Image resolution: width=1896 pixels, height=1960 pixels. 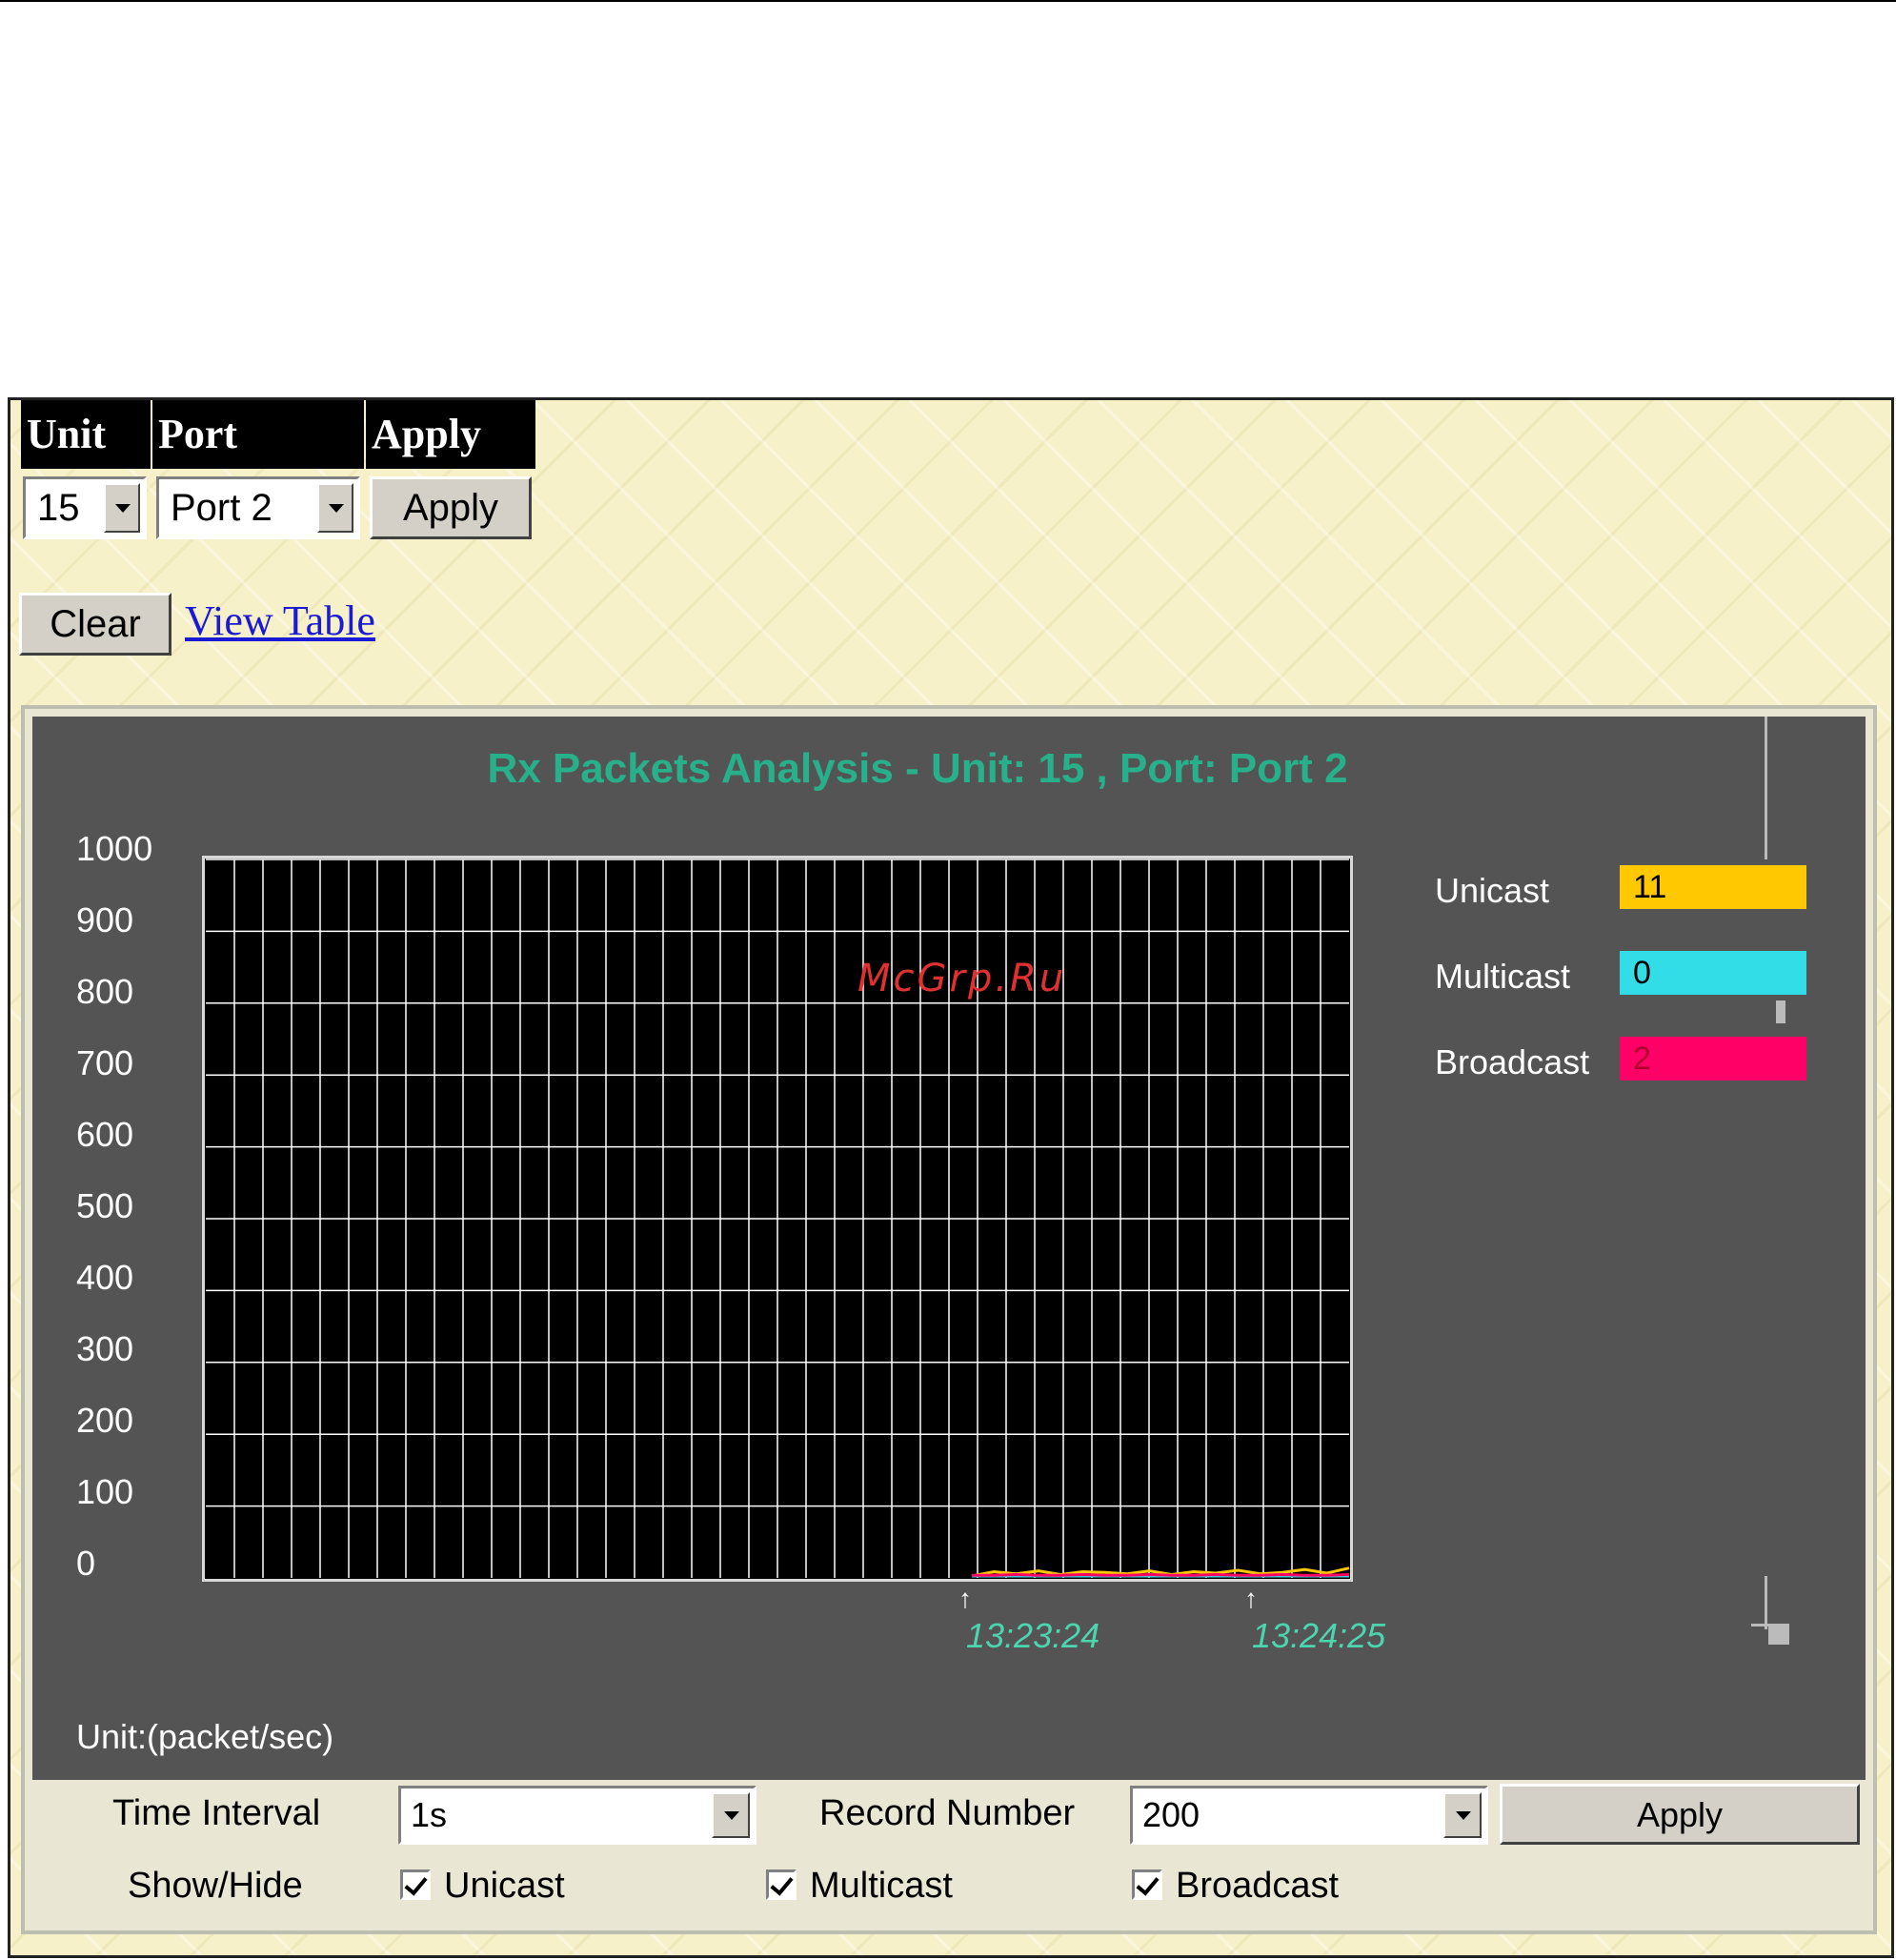 What do you see at coordinates (105, 991) in the screenshot?
I see `y-tick-label: 800` at bounding box center [105, 991].